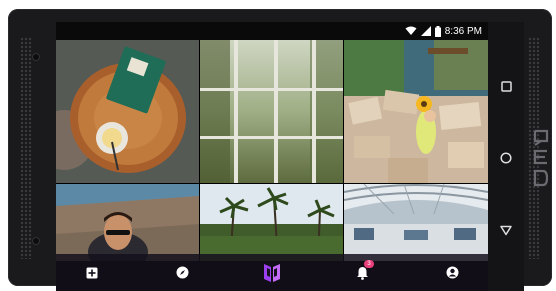 This screenshot has width=556, height=291. I want to click on back-icon, so click(506, 230).